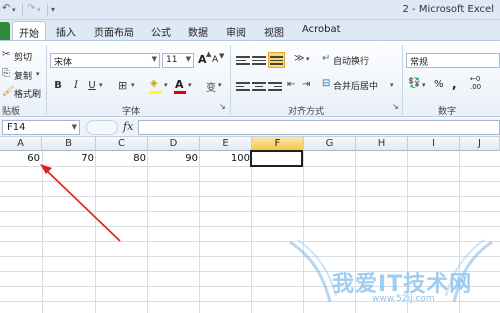 This screenshot has height=313, width=500. What do you see at coordinates (391, 274) in the screenshot?
I see `watermark: 我爱IT技术网 www.52ij.com` at bounding box center [391, 274].